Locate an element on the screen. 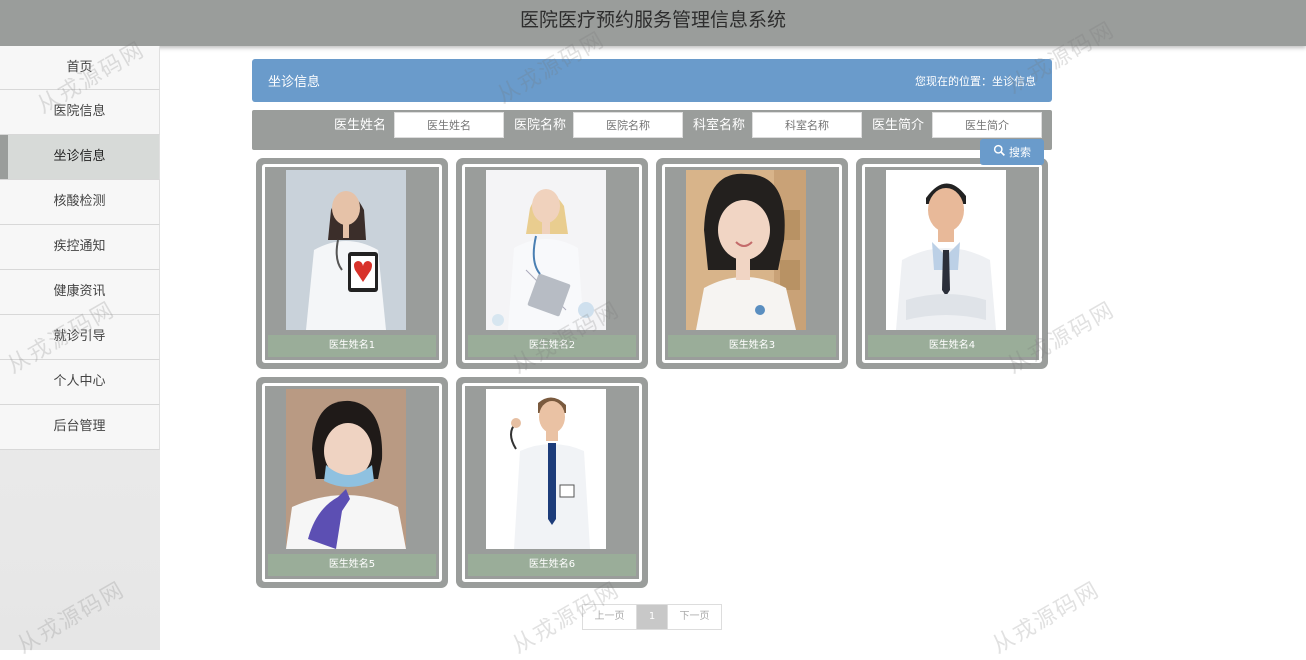  doctor-name: 医生姓名6 is located at coordinates (552, 565).